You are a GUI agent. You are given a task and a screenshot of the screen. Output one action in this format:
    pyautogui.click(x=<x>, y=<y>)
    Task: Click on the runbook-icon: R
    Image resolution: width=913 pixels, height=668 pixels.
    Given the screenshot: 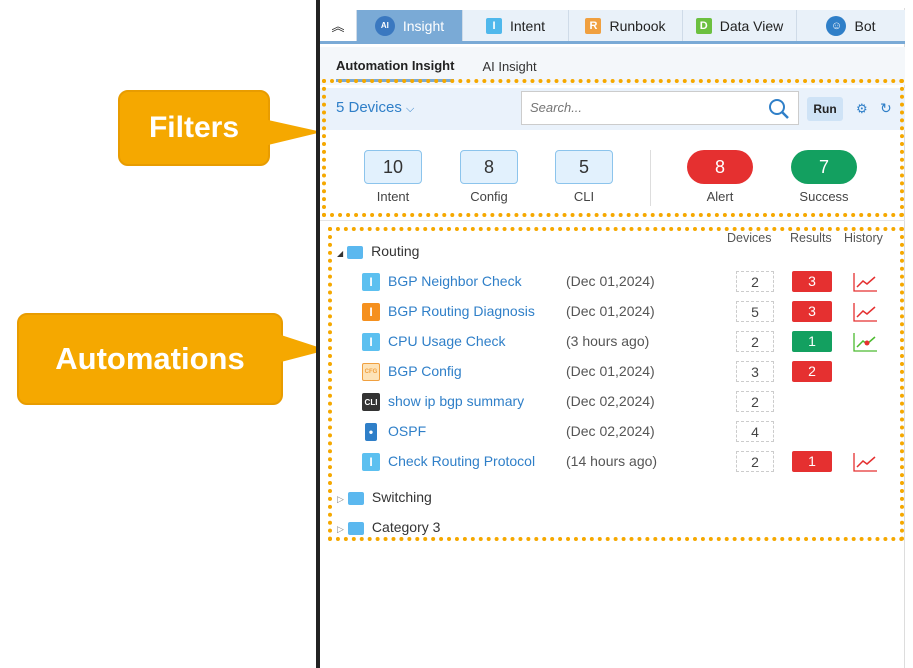 What is the action you would take?
    pyautogui.click(x=593, y=25)
    